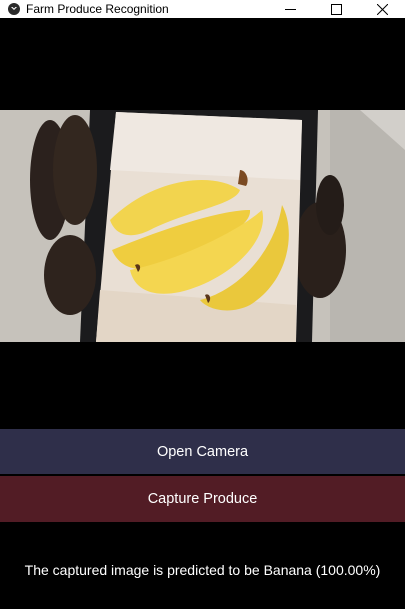 This screenshot has height=609, width=405. I want to click on open-camera-button: Open Camera, so click(202, 451).